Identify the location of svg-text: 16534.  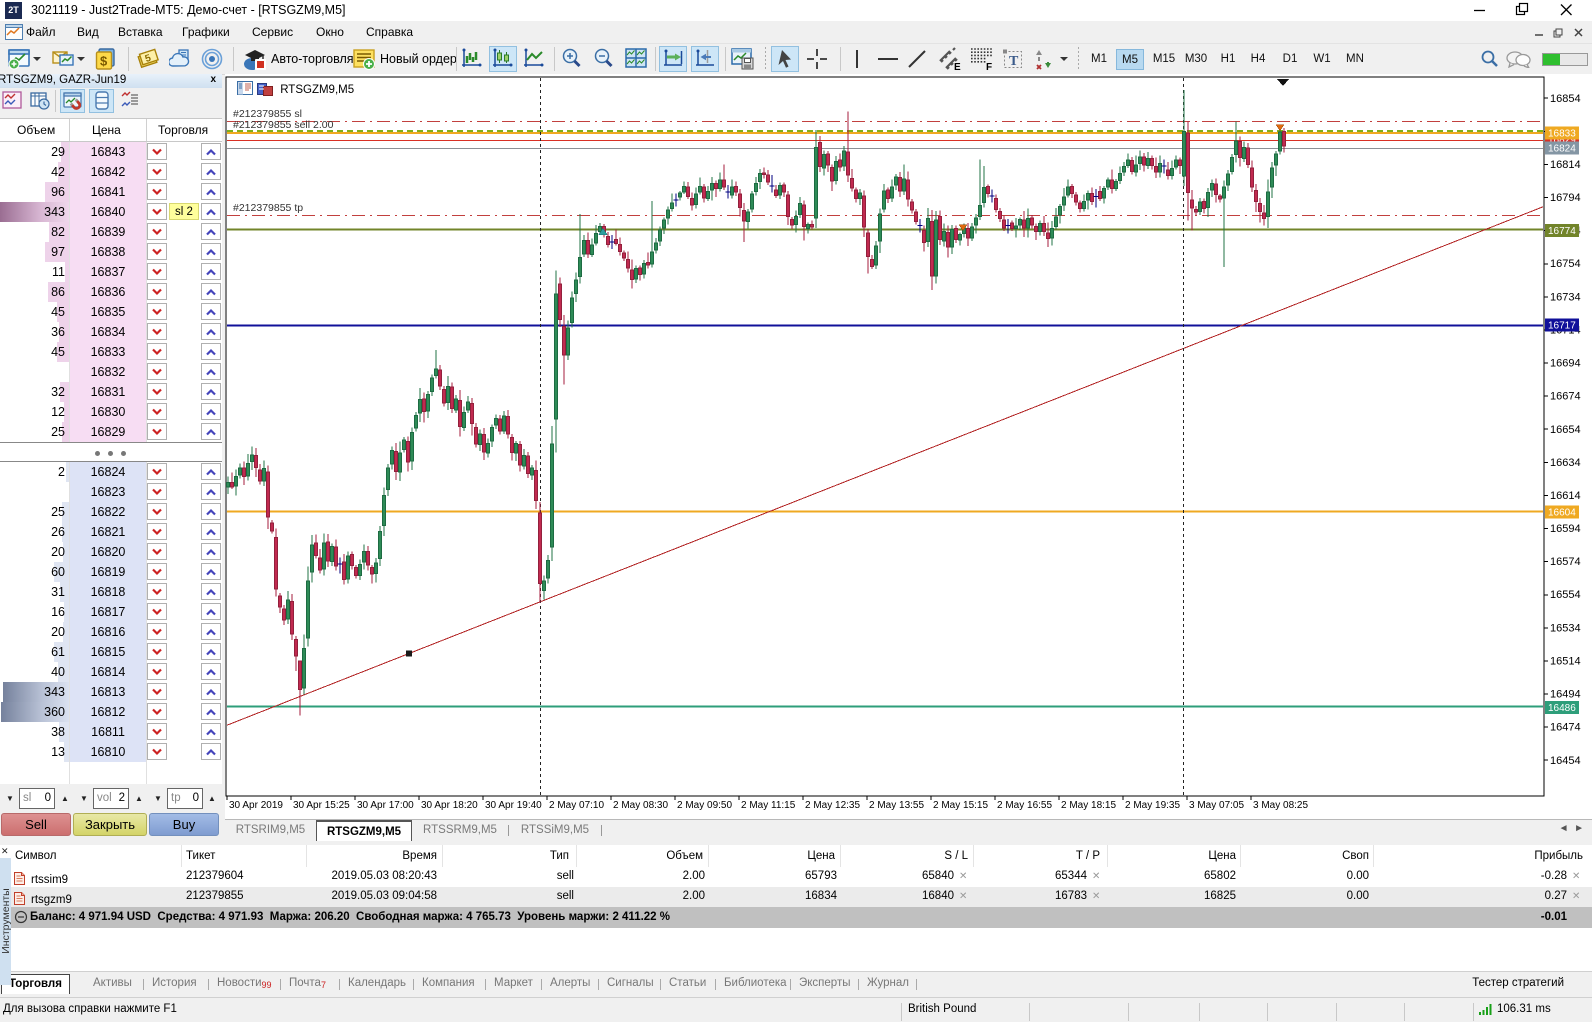
(1565, 628).